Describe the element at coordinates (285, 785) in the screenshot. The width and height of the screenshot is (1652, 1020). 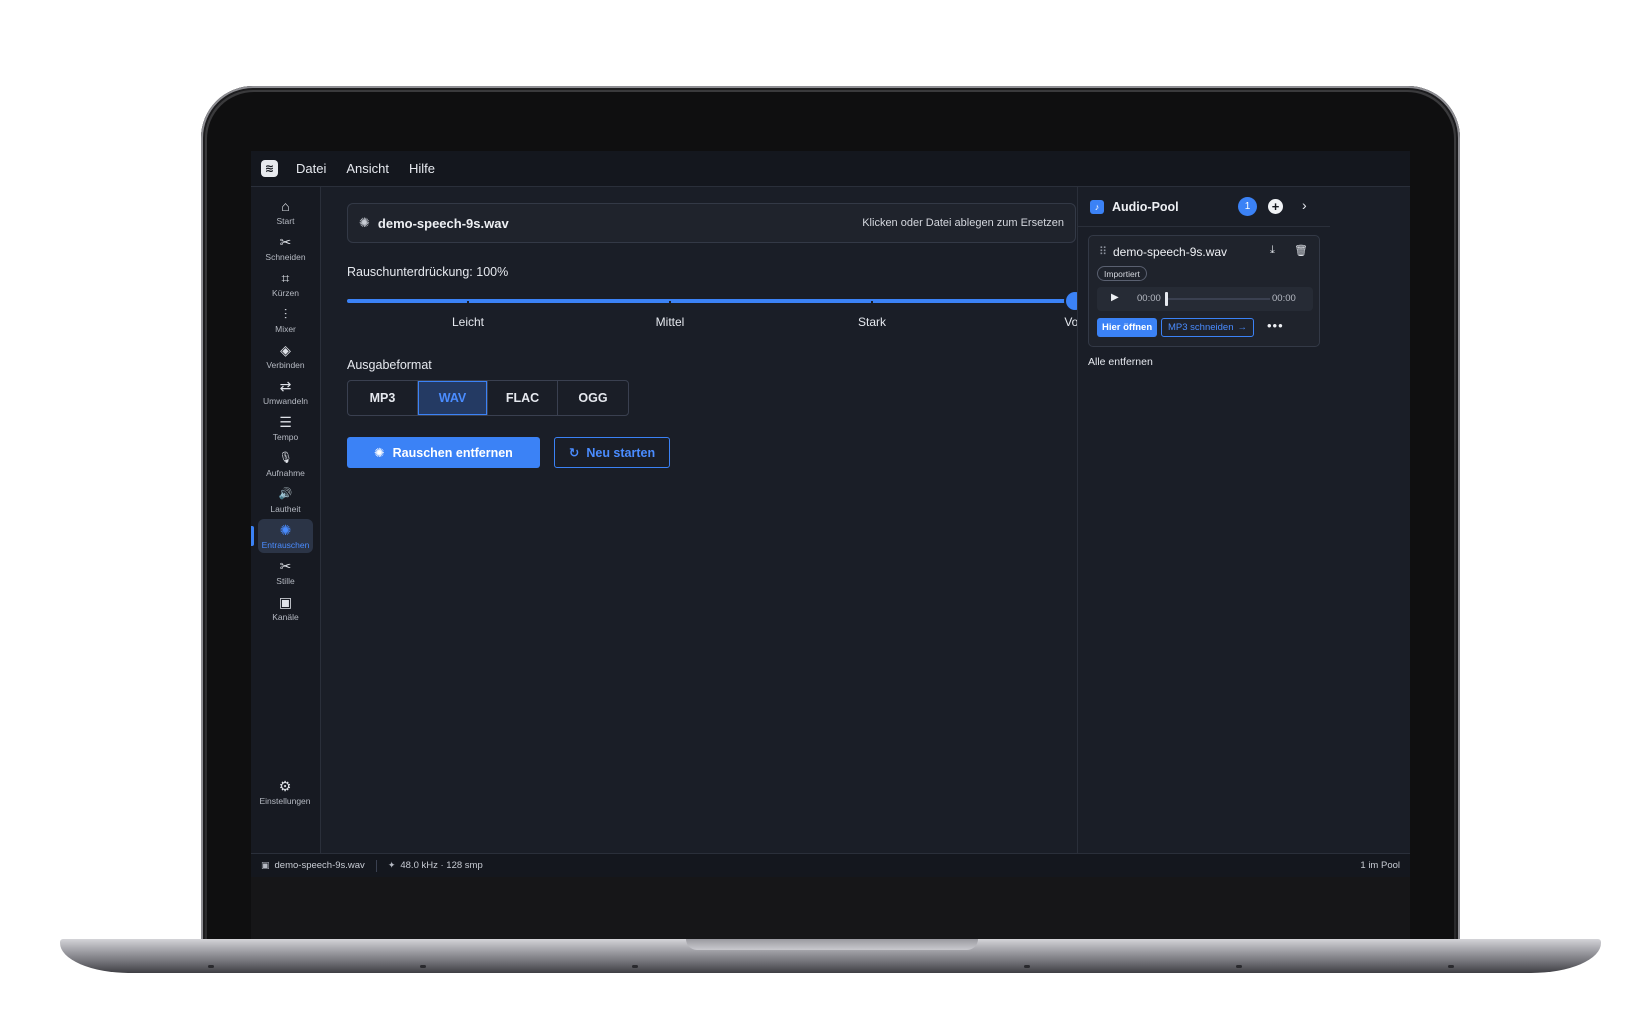
I see `gear-icon: ⚙` at that location.